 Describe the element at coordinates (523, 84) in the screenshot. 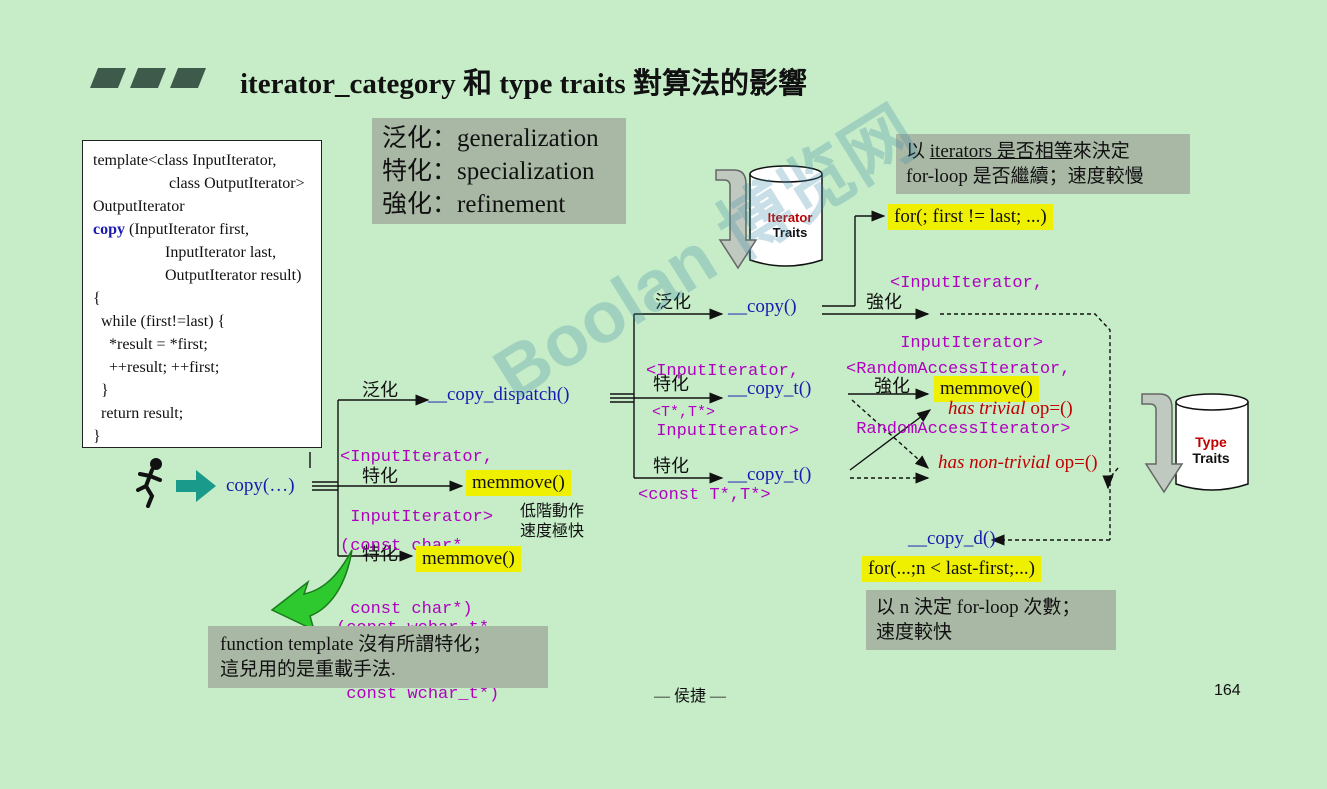

I see `page-title: iterator_category 和 type traits 對算法的影響` at that location.